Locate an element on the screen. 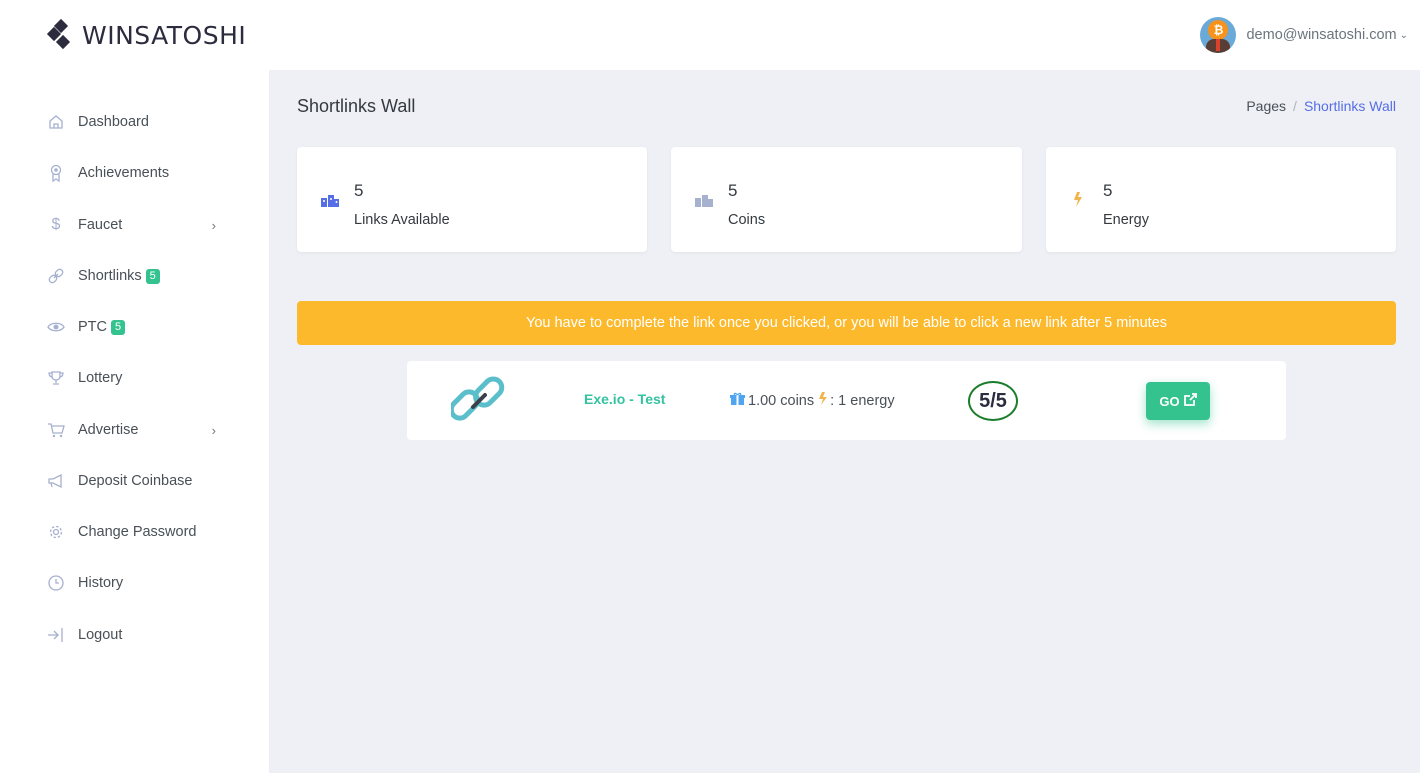 This screenshot has height=773, width=1420. stat-label: Links Available is located at coordinates (402, 220).